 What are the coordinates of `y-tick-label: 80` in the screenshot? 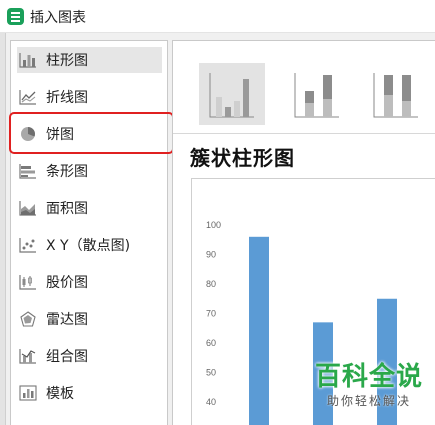 It's located at (211, 284).